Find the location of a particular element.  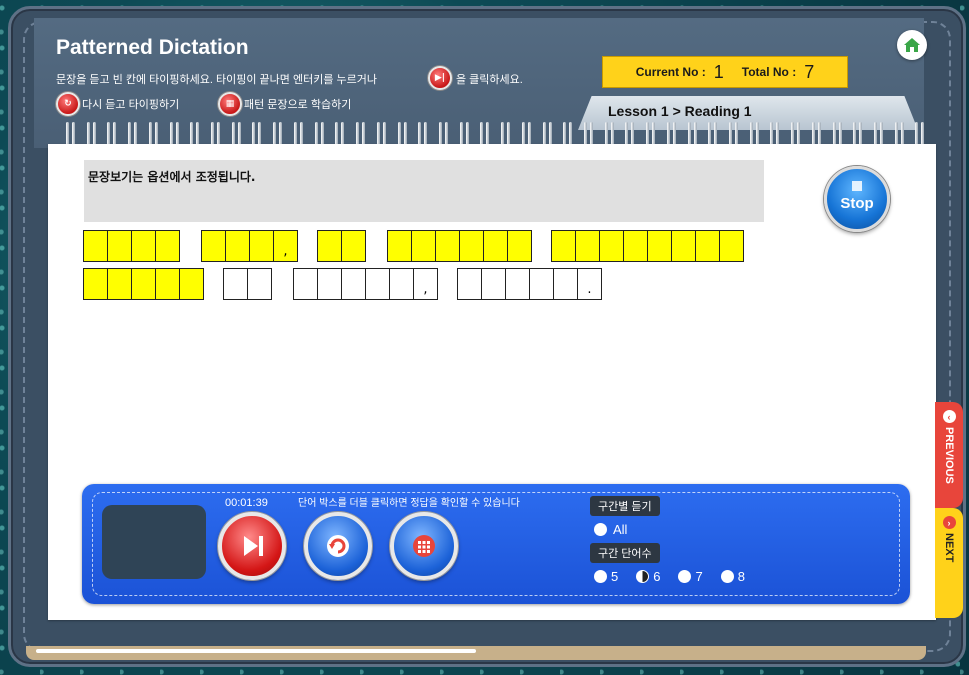

chevron-left-icon: ‹ is located at coordinates (949, 416).